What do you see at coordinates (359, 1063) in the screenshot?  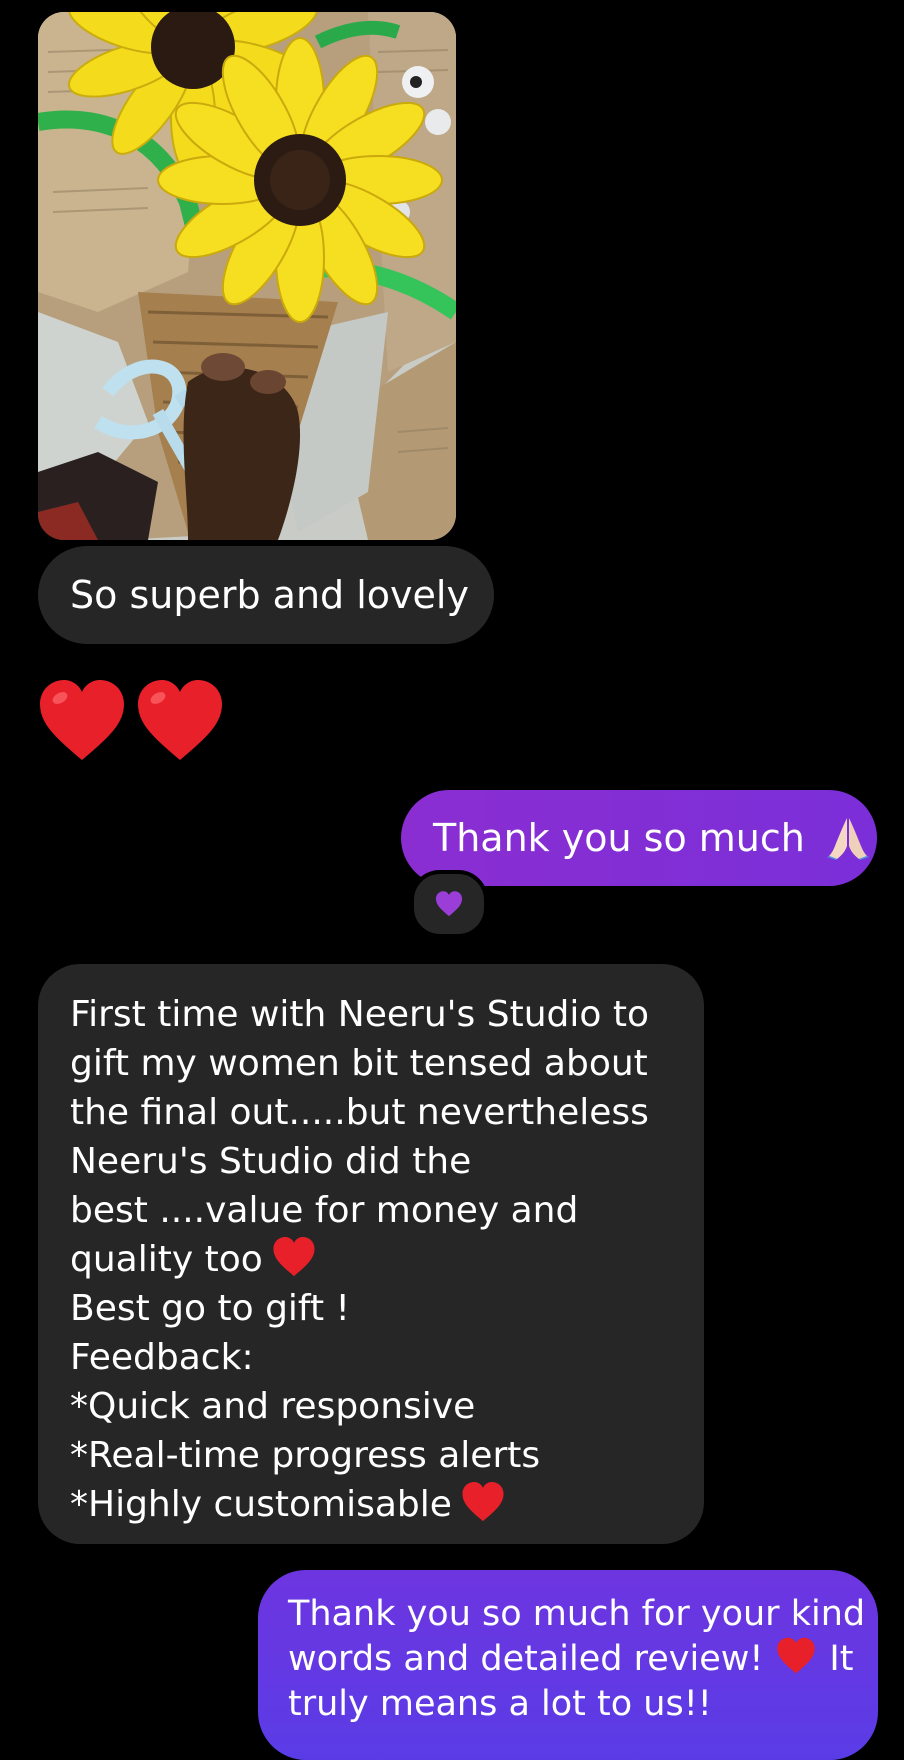 I see `review-line: gift my women bit tensed about` at bounding box center [359, 1063].